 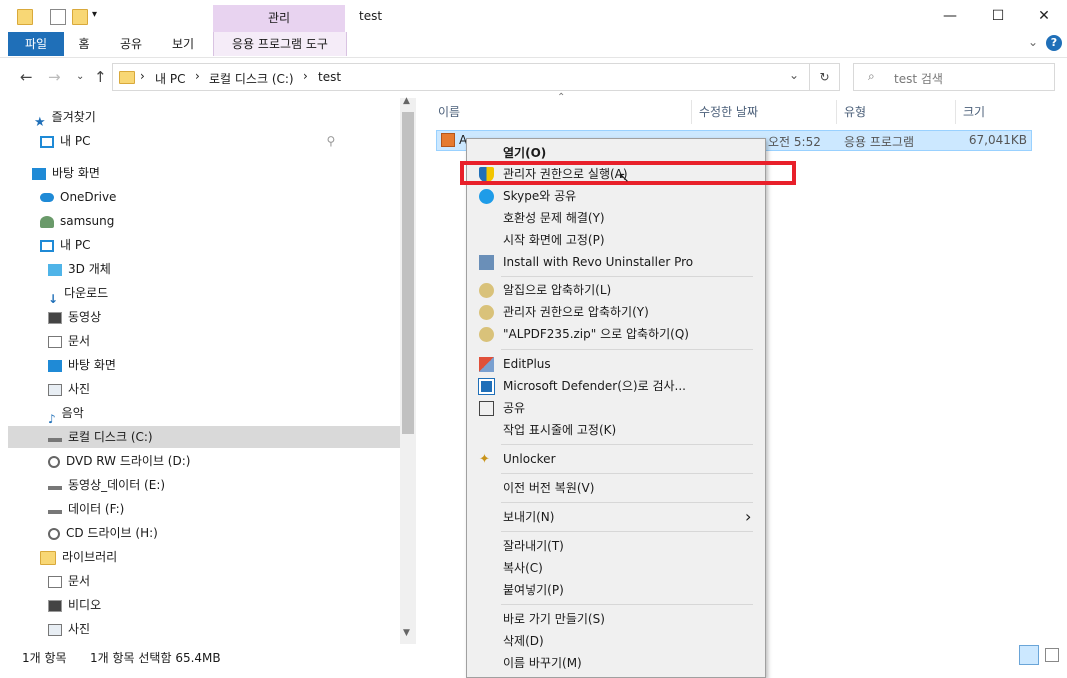 What do you see at coordinates (65, 245) in the screenshot?
I see `nav-item-my-pc: 내 PC` at bounding box center [65, 245].